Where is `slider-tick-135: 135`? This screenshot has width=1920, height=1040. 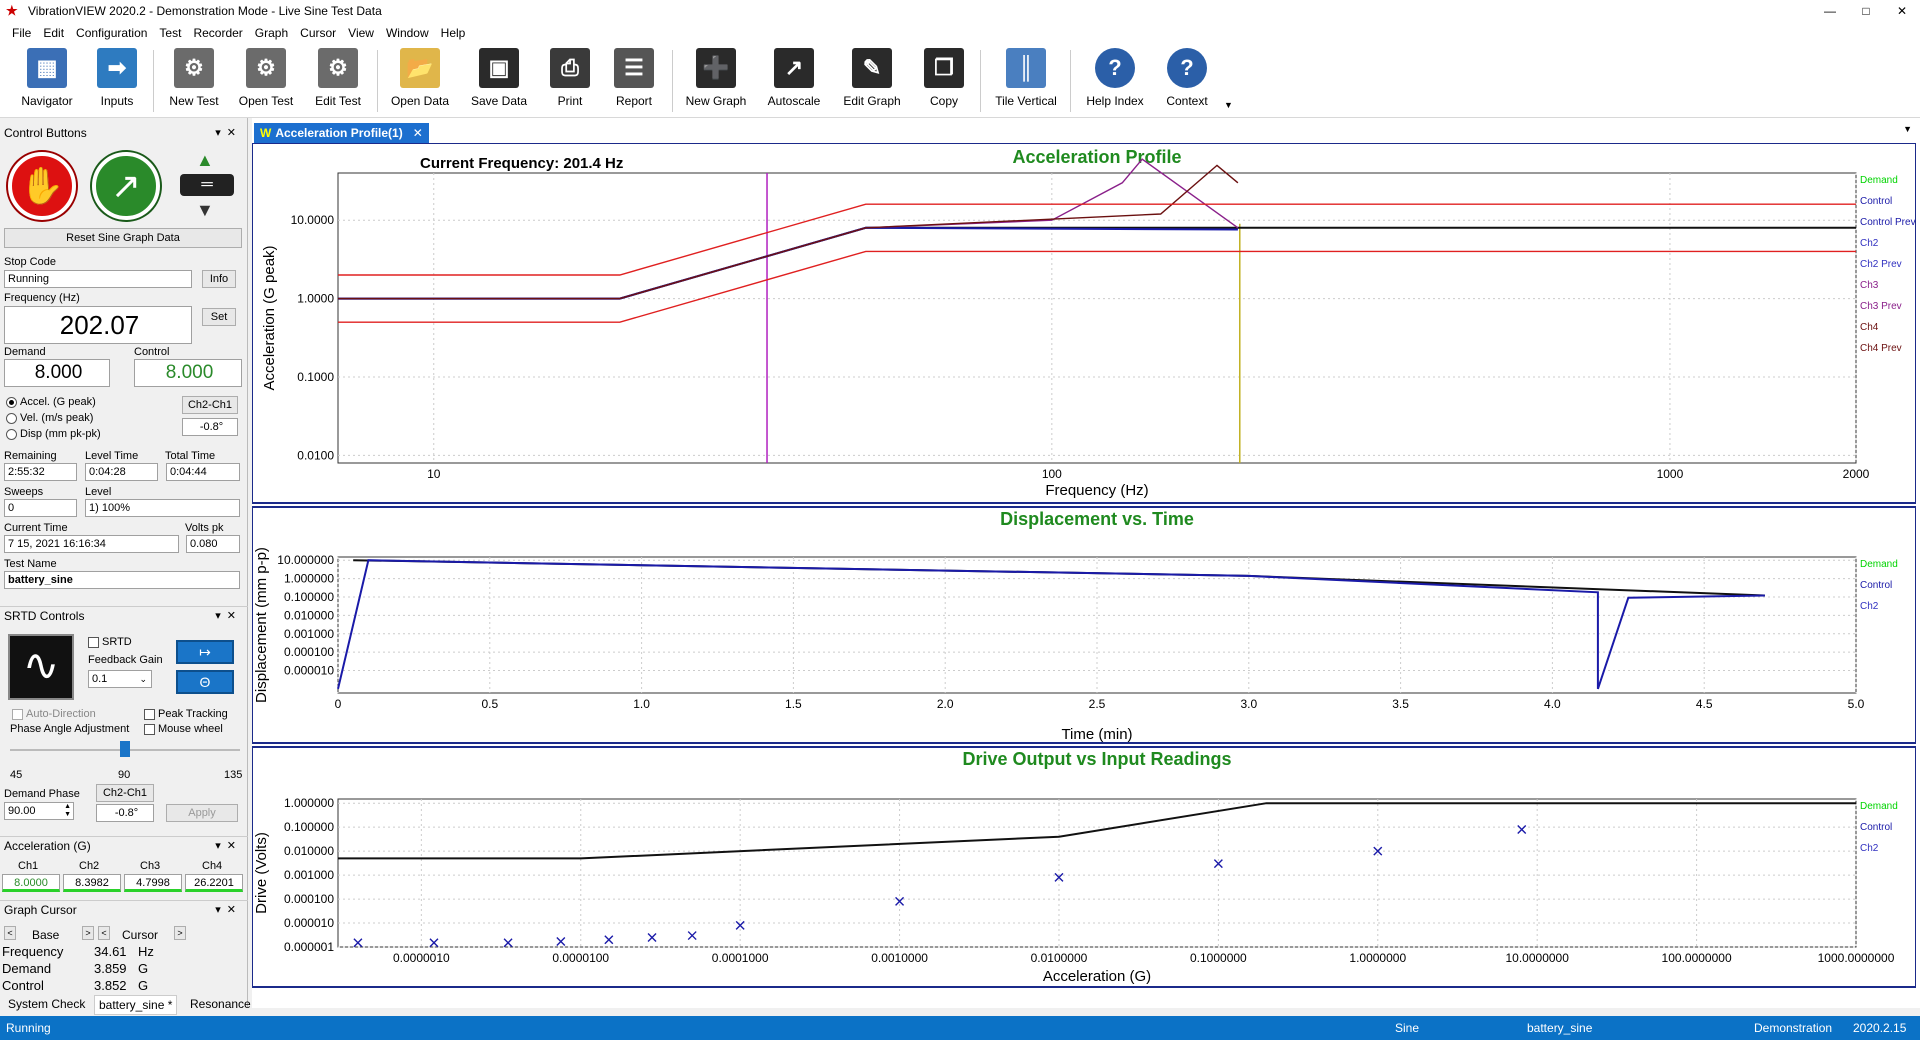 slider-tick-135: 135 is located at coordinates (233, 775).